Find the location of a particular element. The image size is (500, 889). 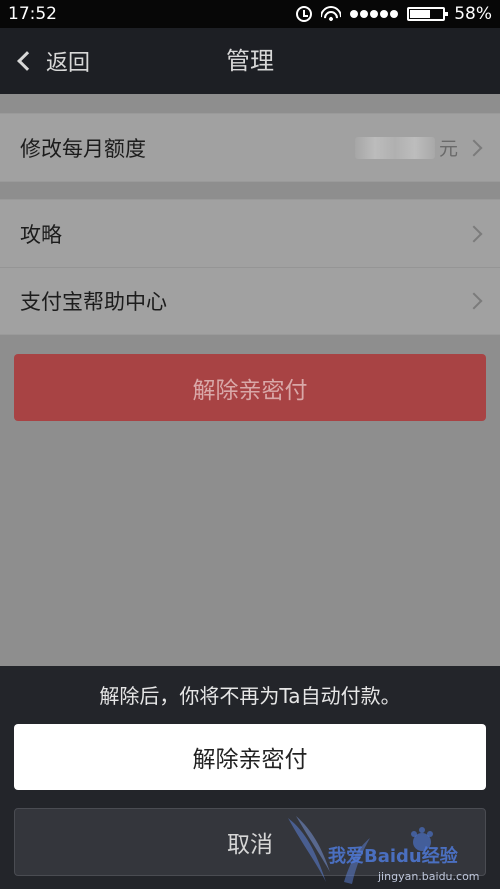

wifi-icon is located at coordinates (331, 14).